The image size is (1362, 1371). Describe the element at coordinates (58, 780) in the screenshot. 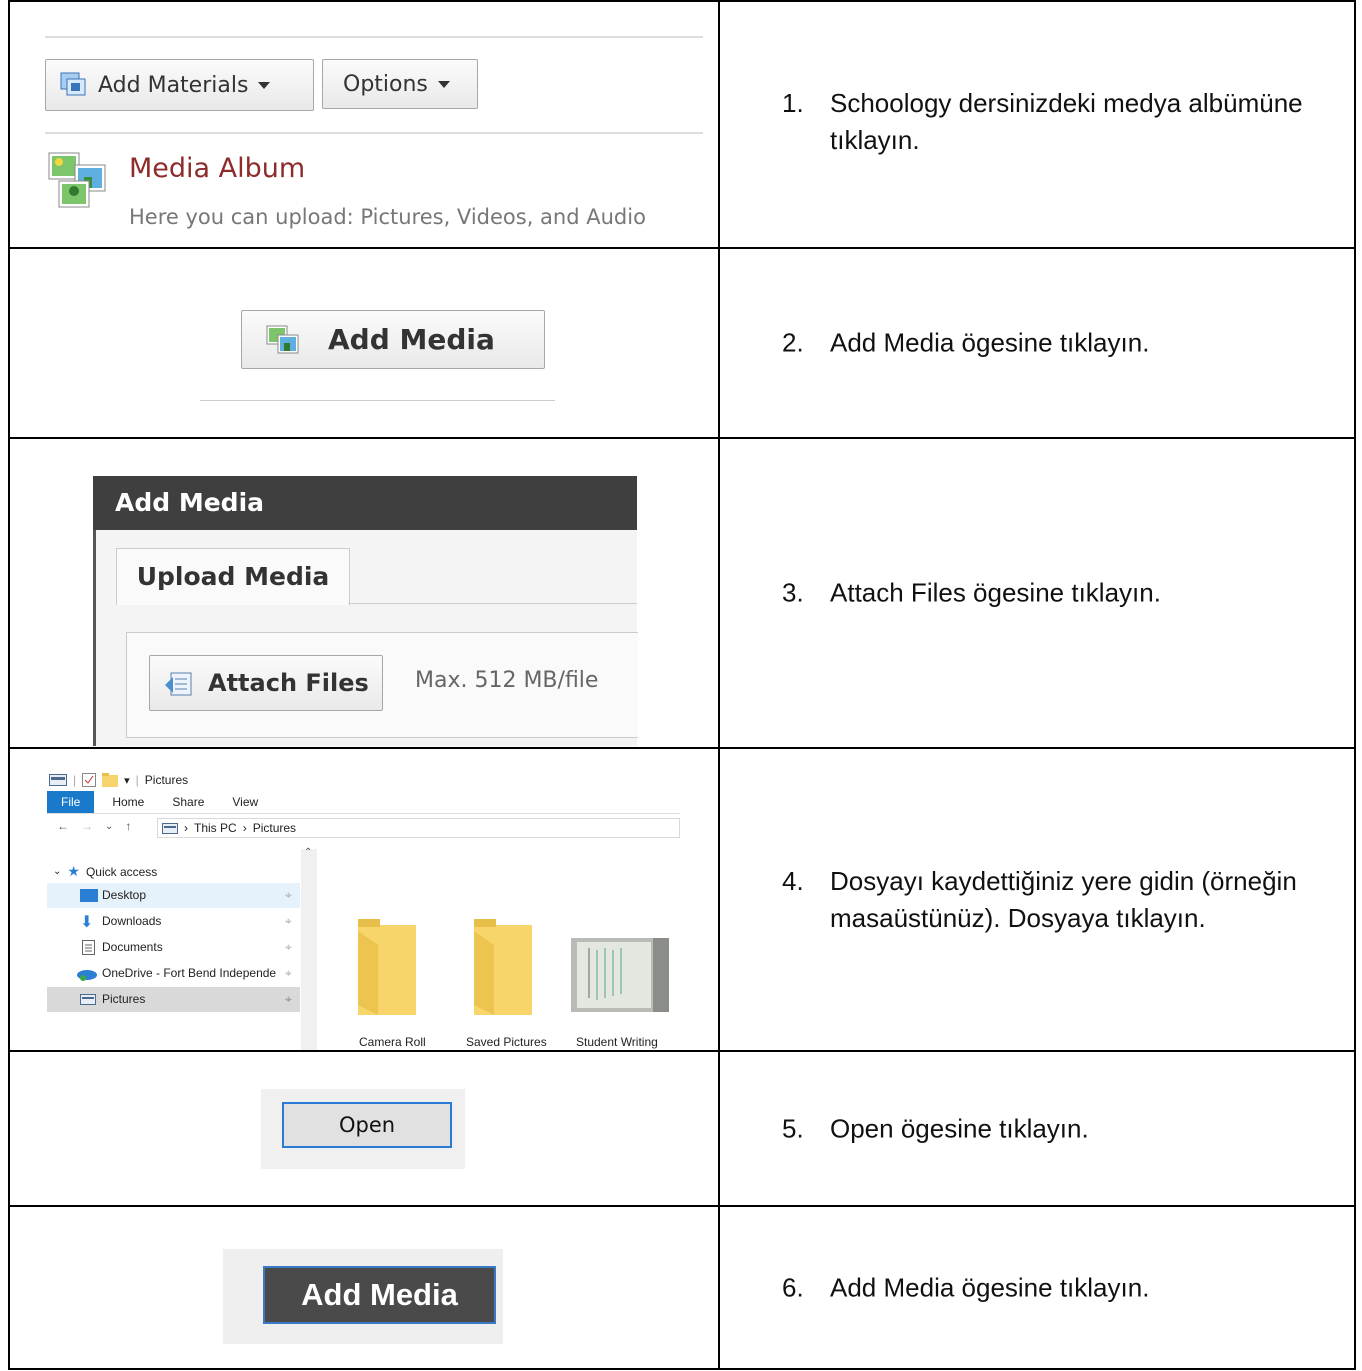

I see `window-icon` at that location.